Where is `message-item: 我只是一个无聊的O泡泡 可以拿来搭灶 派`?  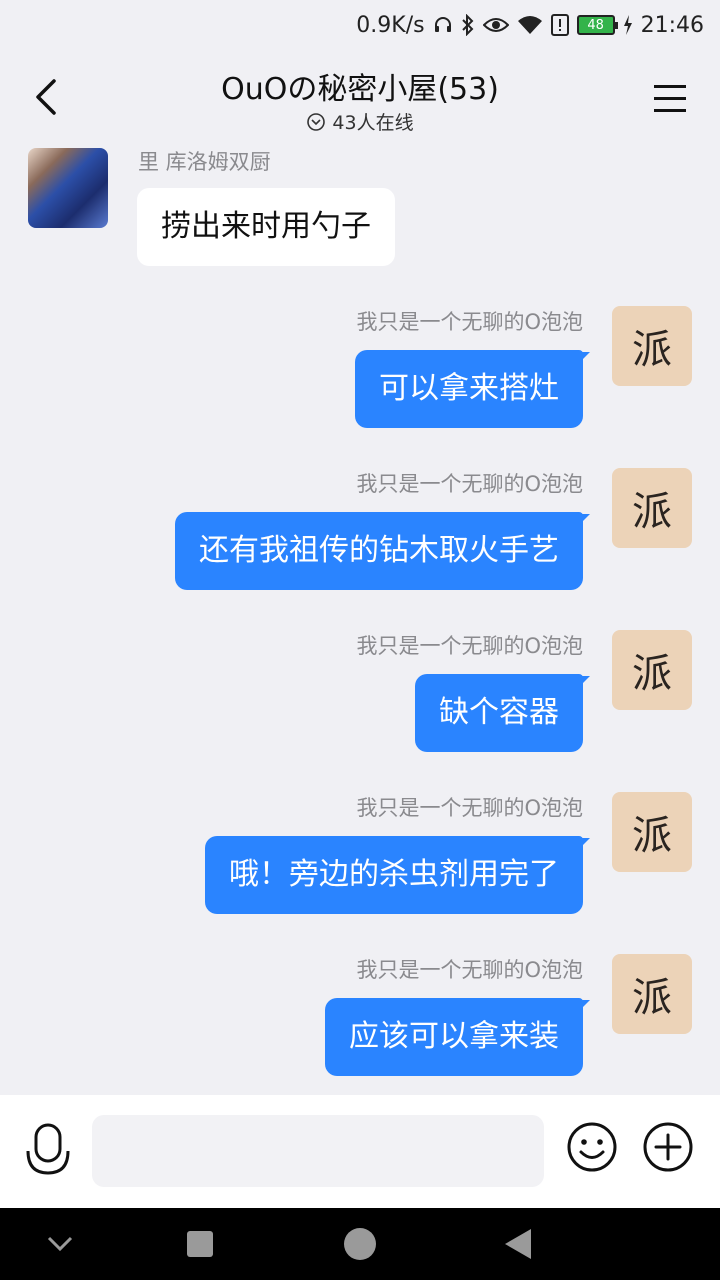
message-item: 我只是一个无聊的O泡泡 可以拿来搭灶 派 is located at coordinates (360, 369).